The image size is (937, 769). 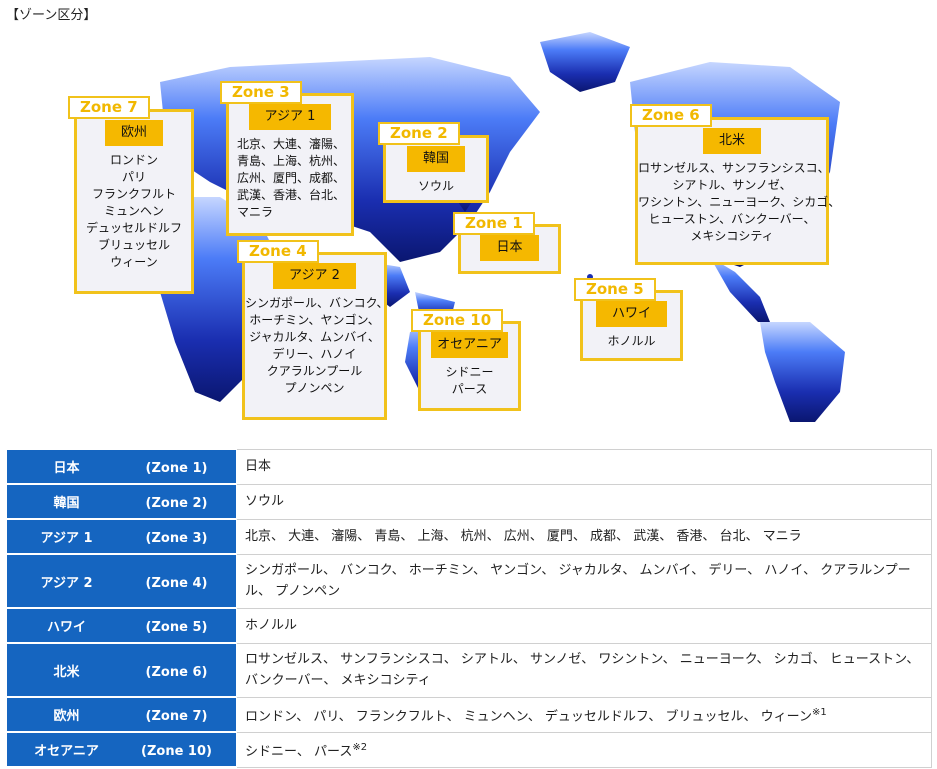 I want to click on zone-2-cities: ソウル, so click(x=435, y=186).